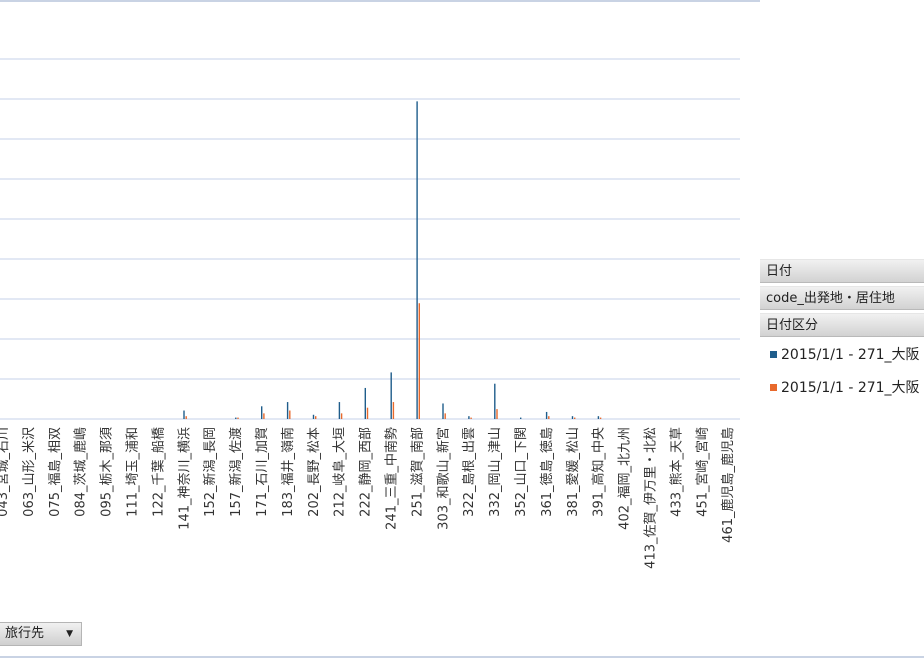 Image resolution: width=924 pixels, height=660 pixels. What do you see at coordinates (773, 354) in the screenshot?
I see `legend-swatch-blue` at bounding box center [773, 354].